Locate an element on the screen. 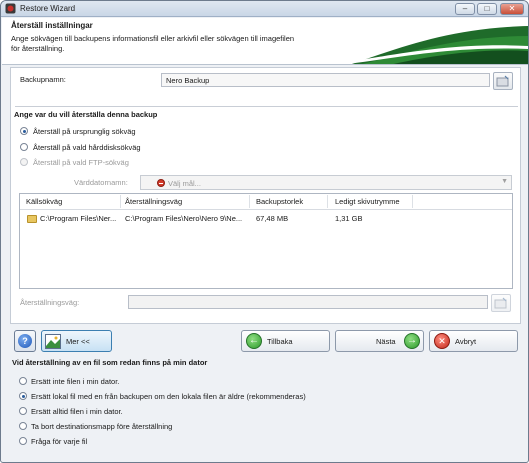 The image size is (529, 463). folder-icon is located at coordinates (32, 219).